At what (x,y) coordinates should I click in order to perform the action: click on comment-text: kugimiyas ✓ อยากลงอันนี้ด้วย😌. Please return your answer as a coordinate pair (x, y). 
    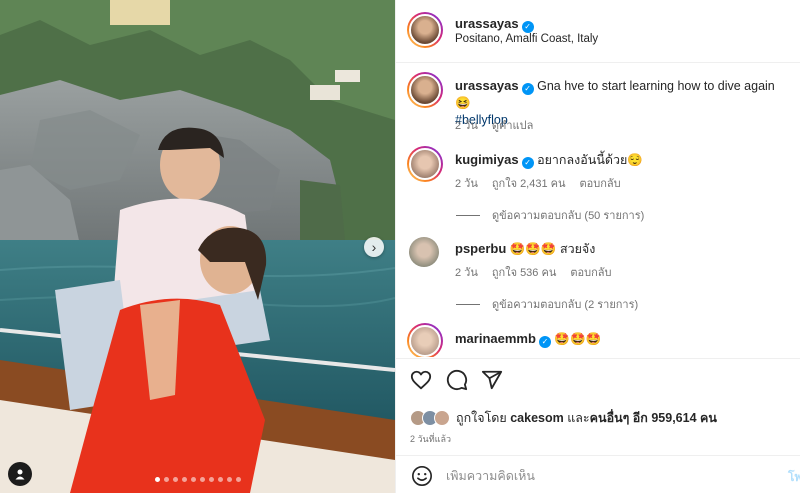
    Looking at the image, I should click on (622, 160).